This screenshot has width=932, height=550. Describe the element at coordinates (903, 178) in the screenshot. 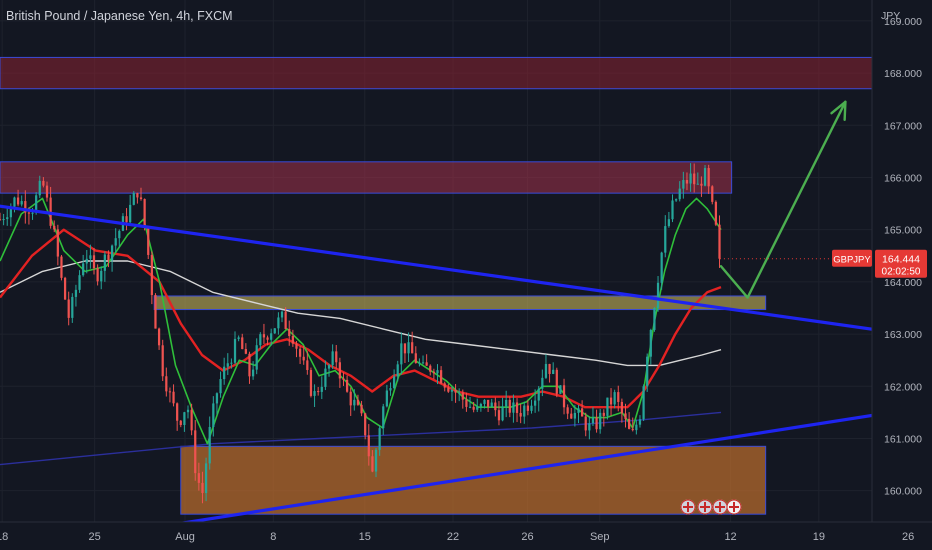

I see `price-tick-label: 166.000` at that location.